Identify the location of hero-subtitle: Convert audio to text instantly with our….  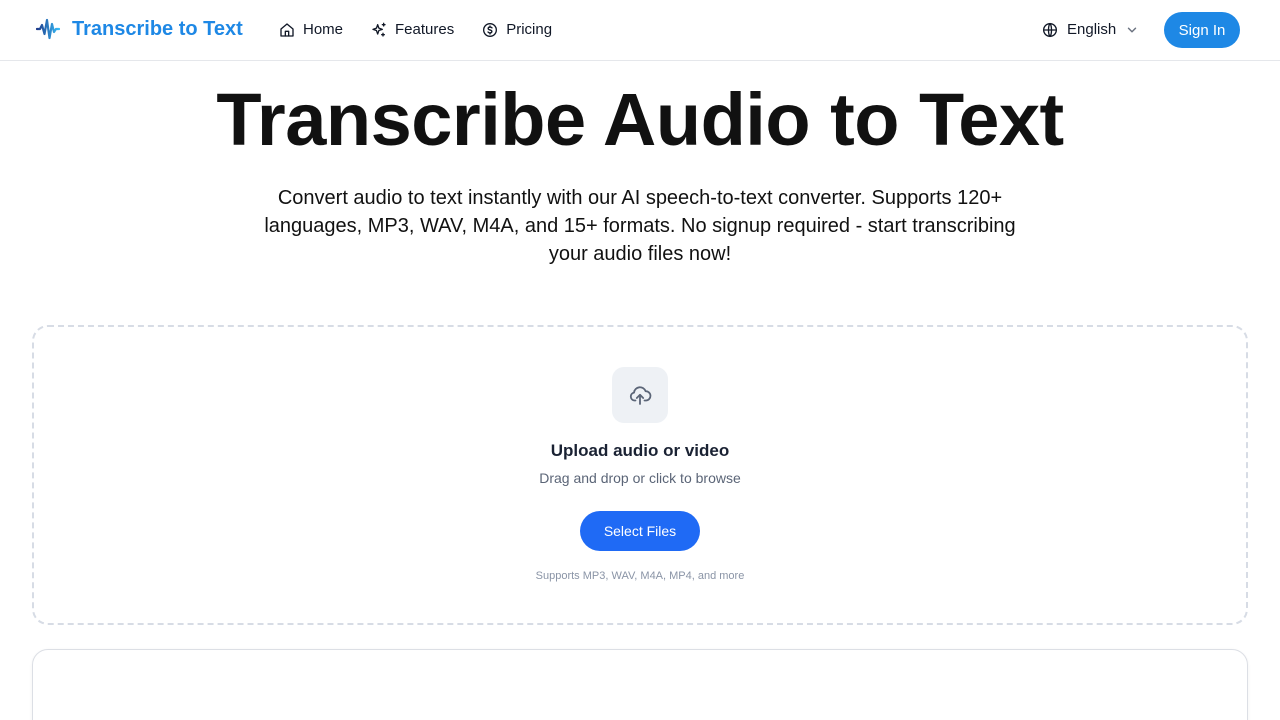
(640, 226).